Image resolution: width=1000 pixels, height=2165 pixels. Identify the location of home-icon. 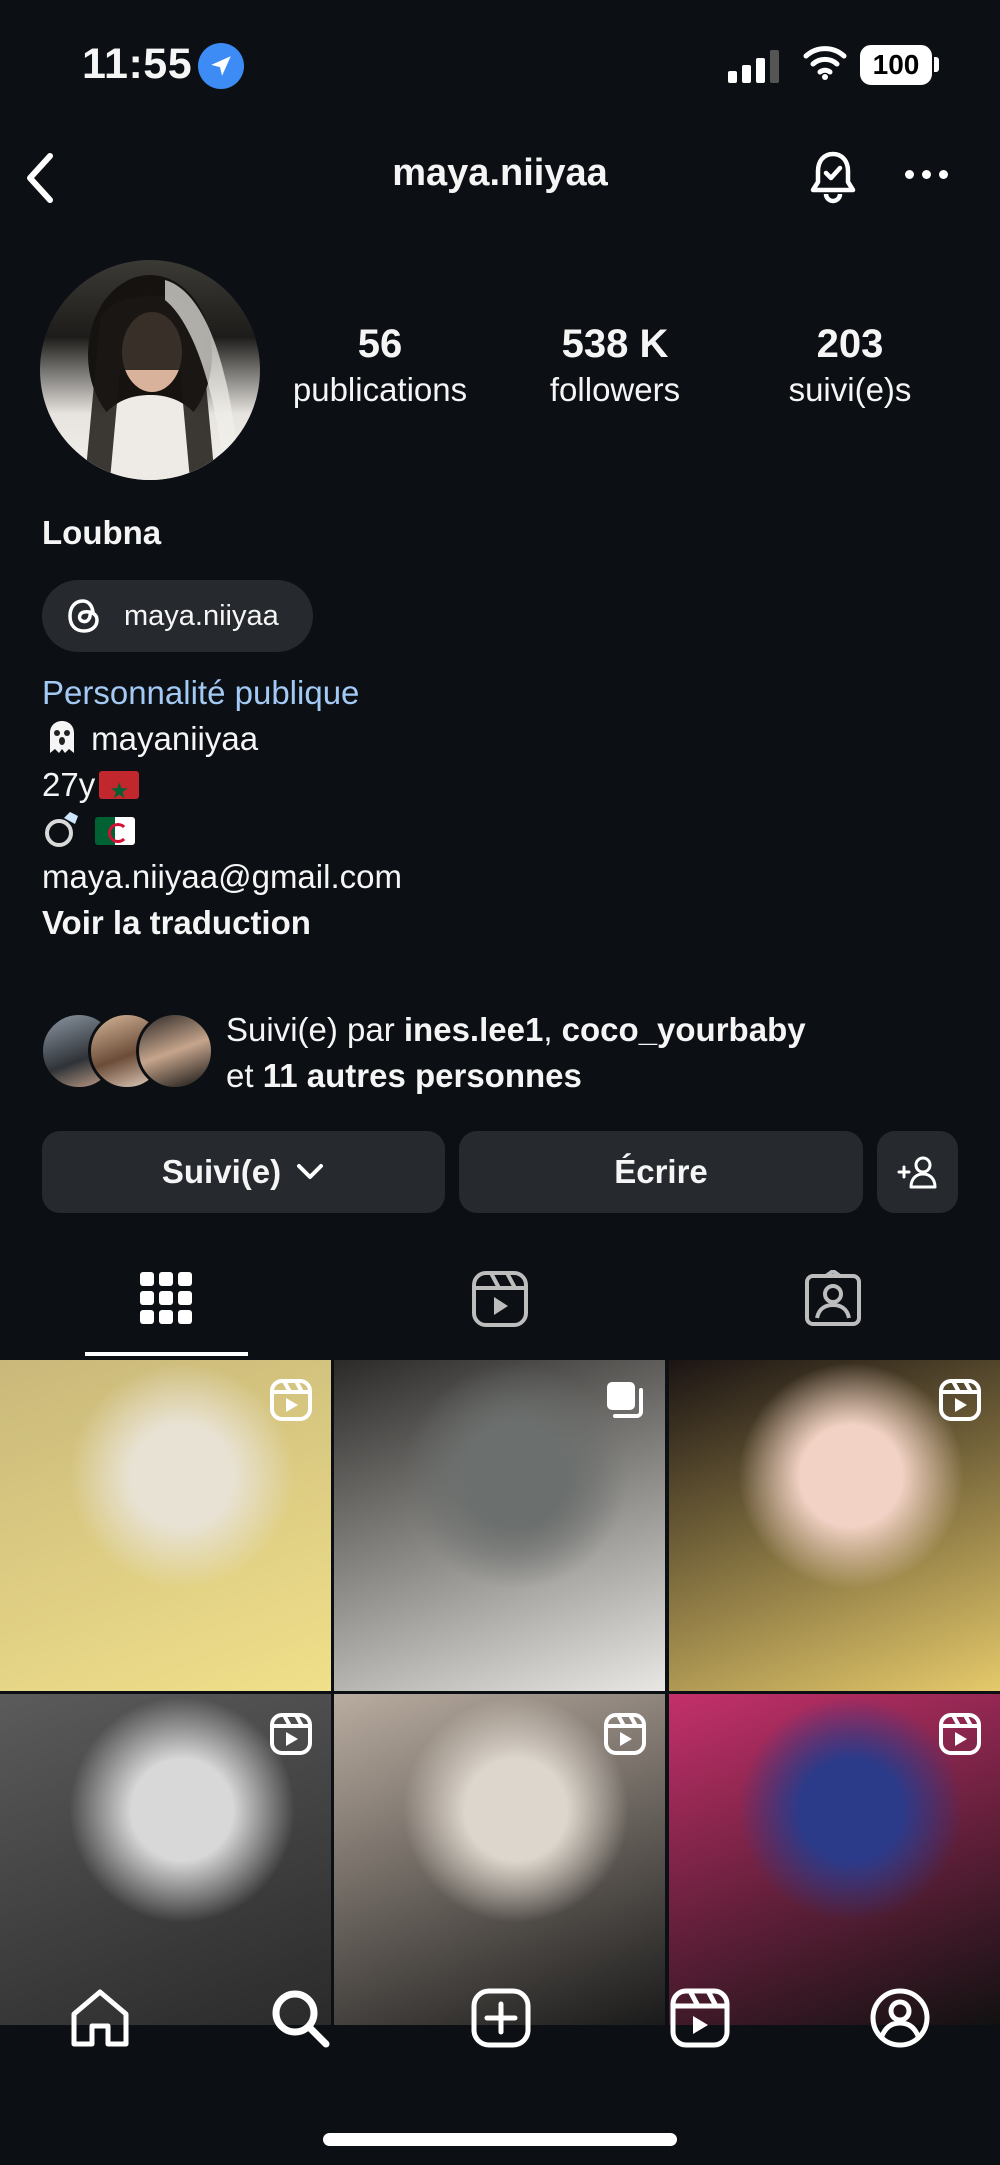
(100, 2018).